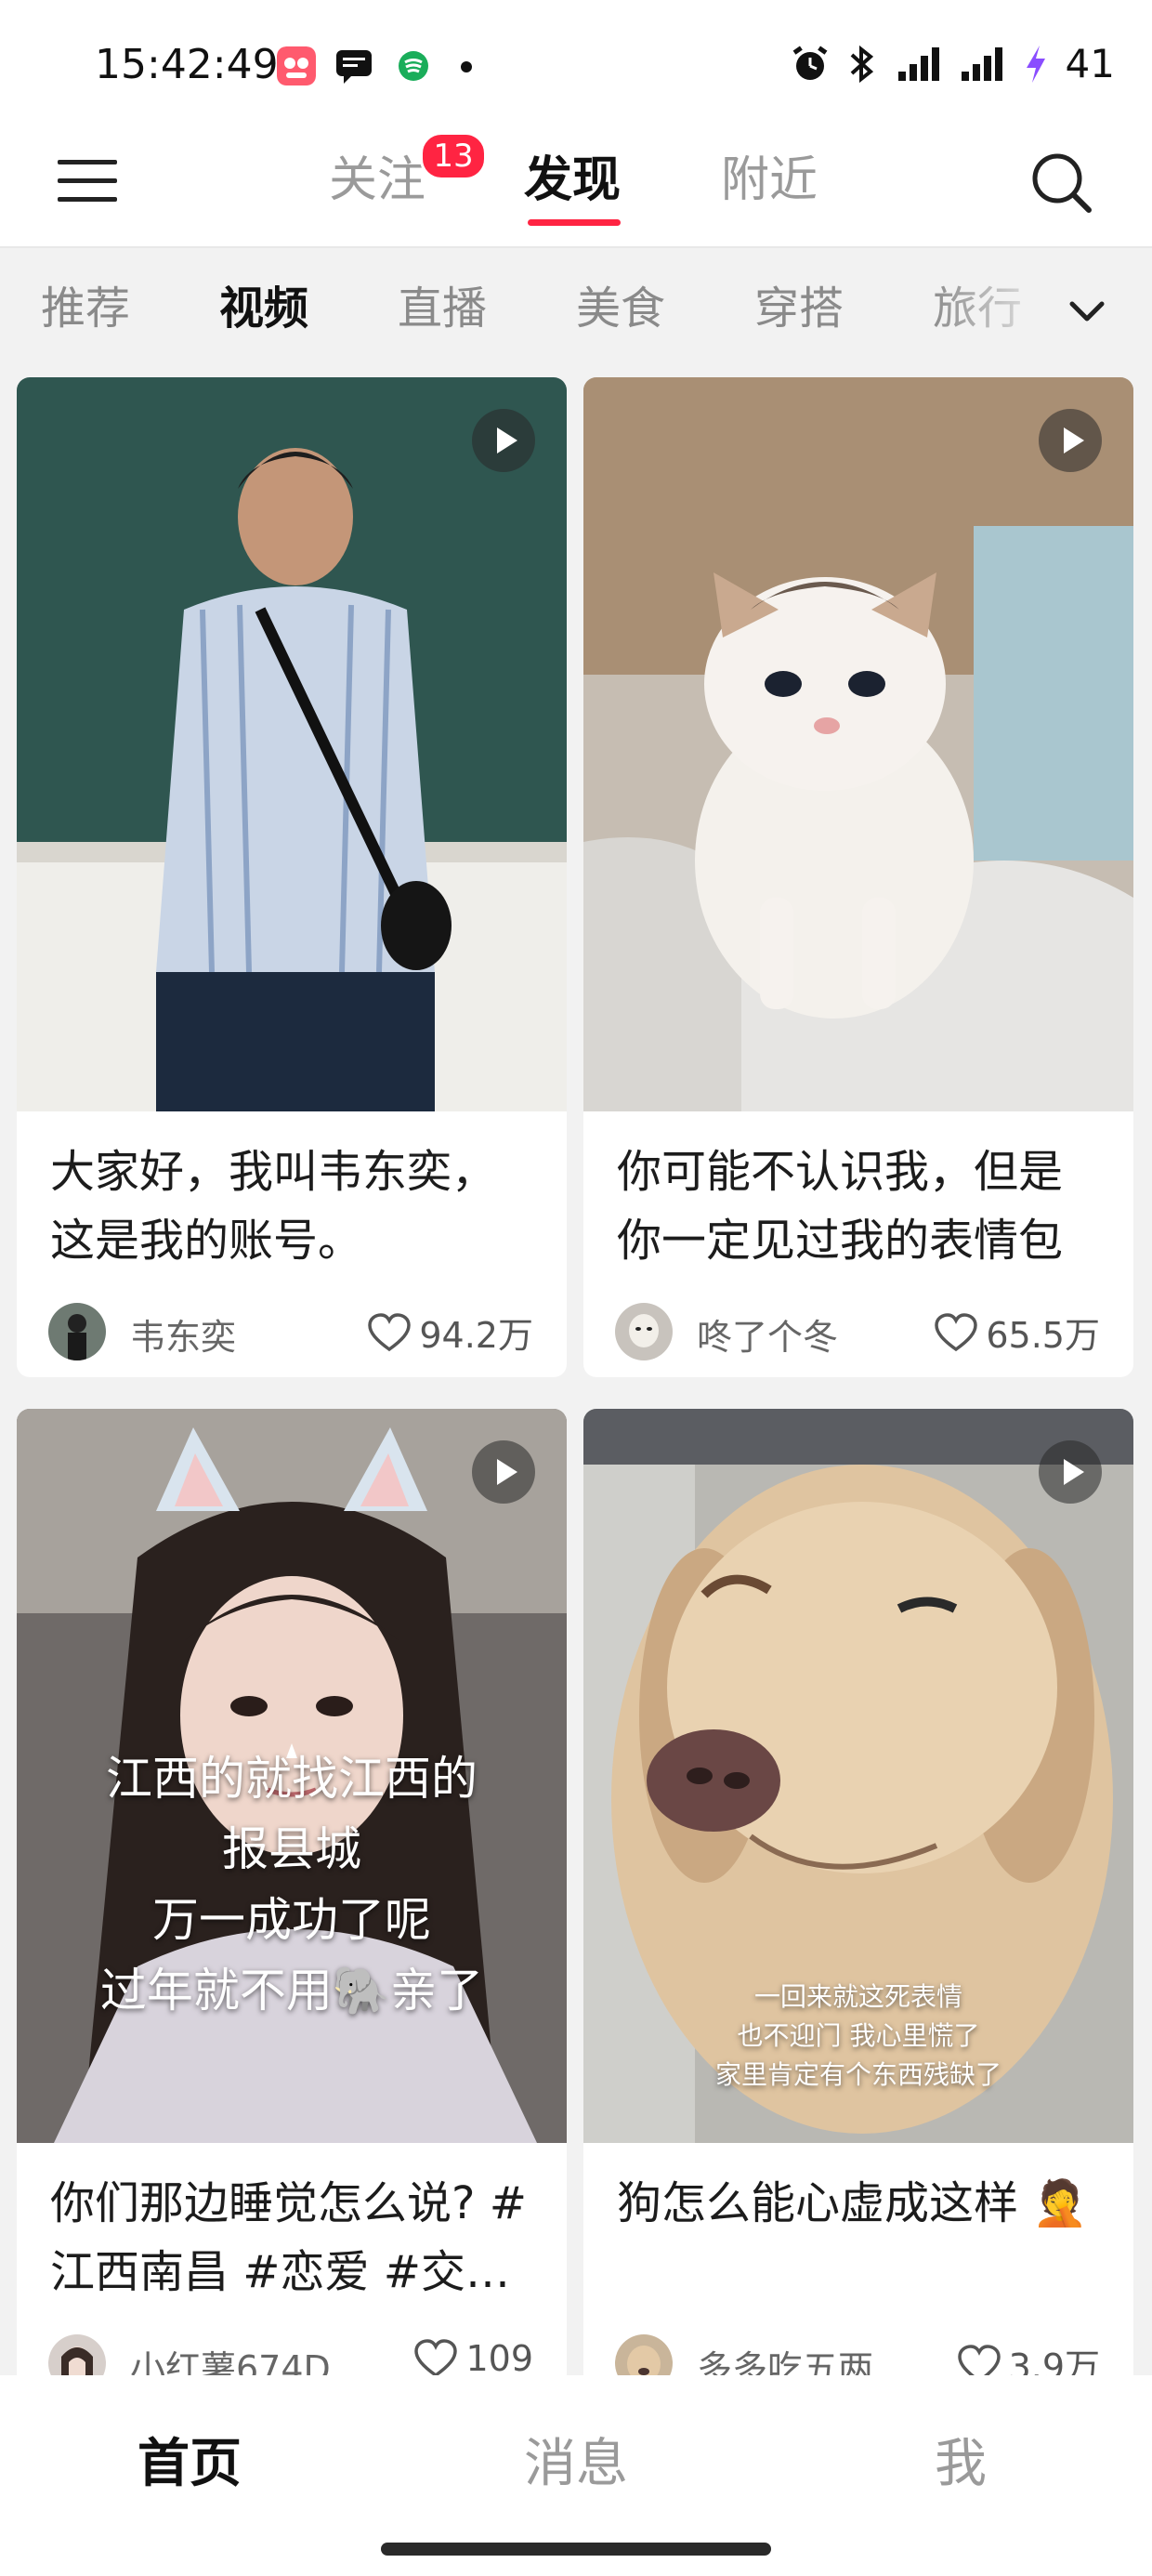 This screenshot has height=2576, width=1152. I want to click on tab-discover-label: 发现, so click(573, 180).